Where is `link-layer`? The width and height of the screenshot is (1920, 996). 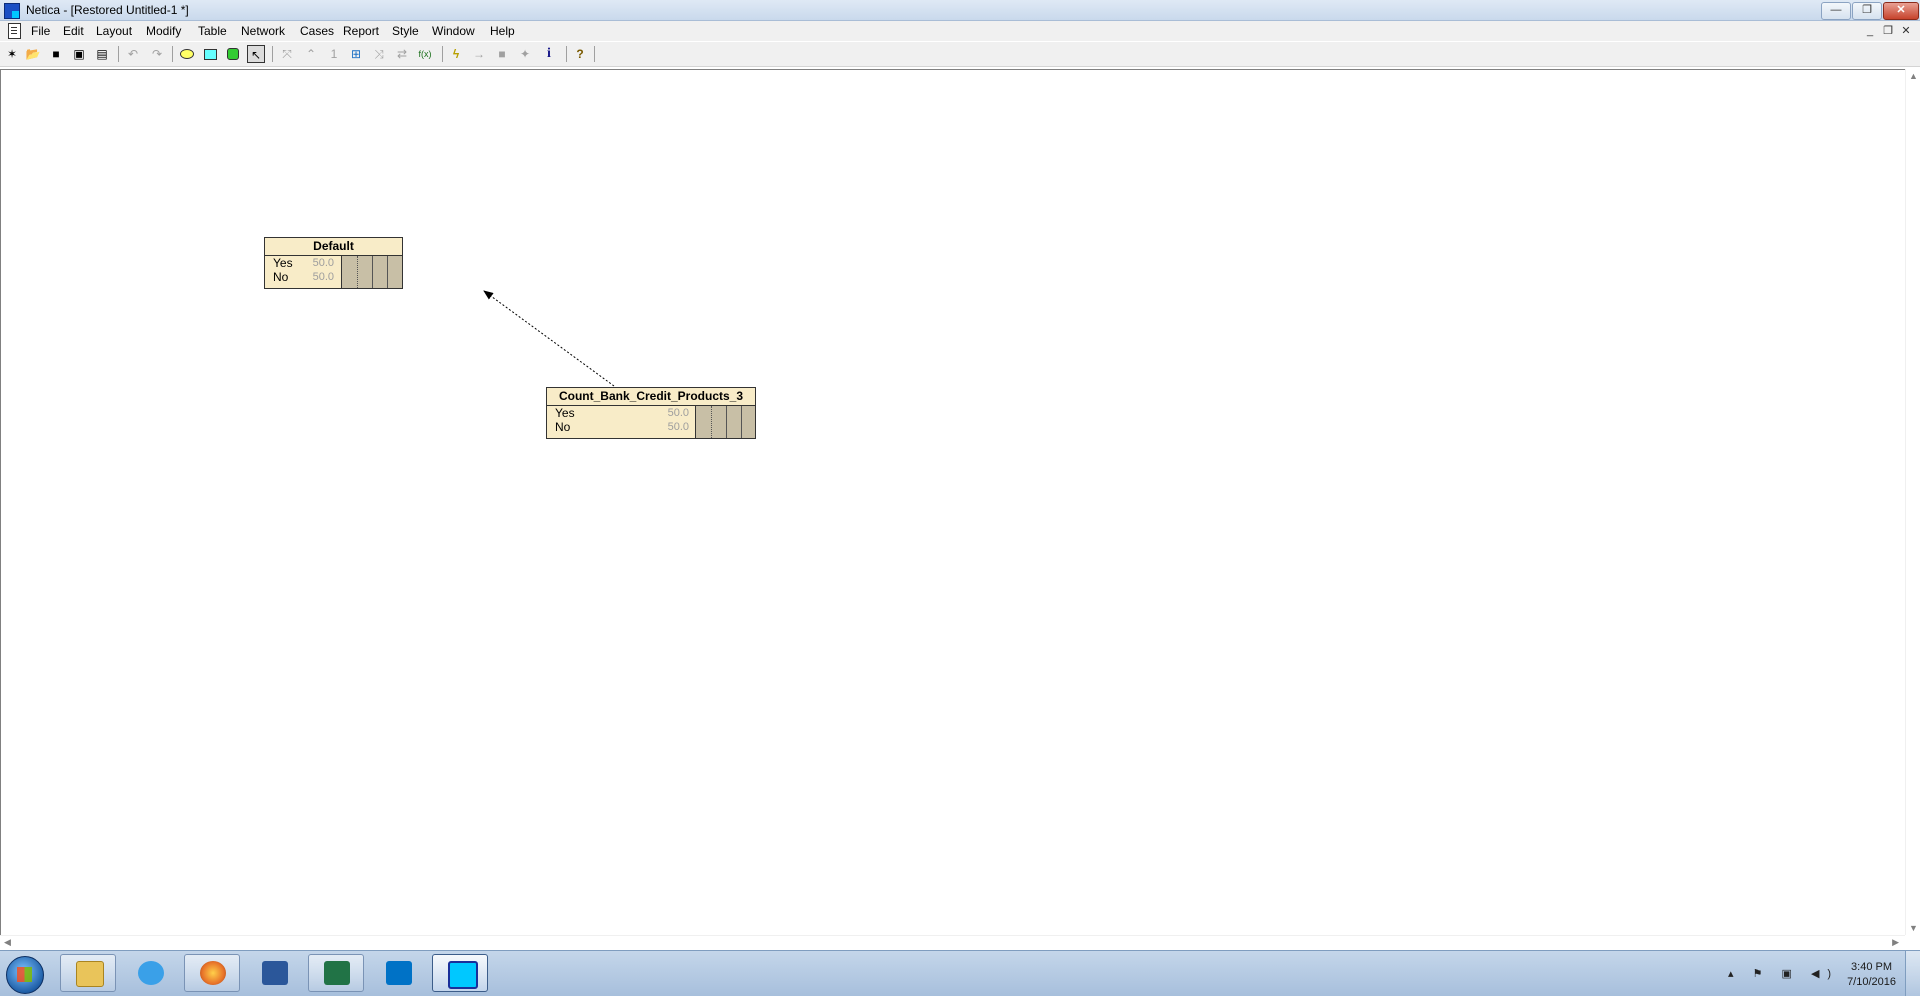
link-layer is located at coordinates (549, 338).